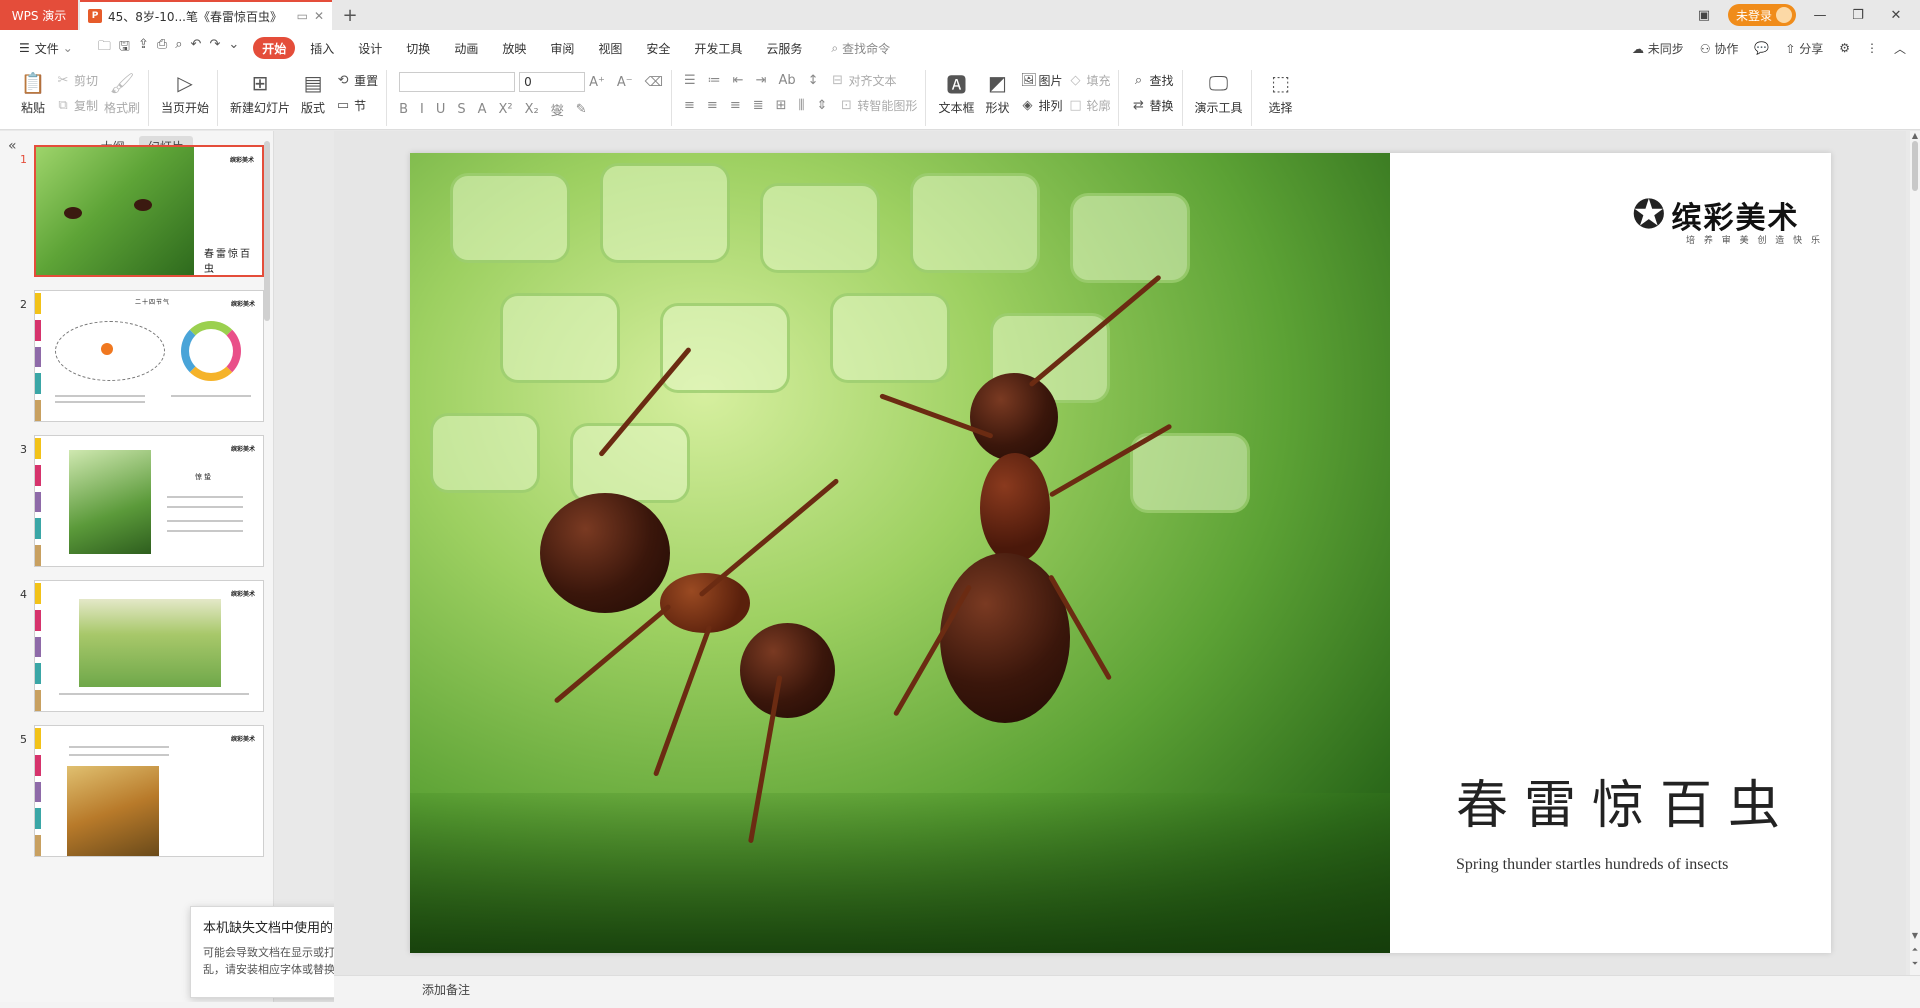 Image resolution: width=1920 pixels, height=1008 pixels. I want to click on slide-thumbnail-row: 1 缤彩美术 春雷惊百虫, so click(132, 226).